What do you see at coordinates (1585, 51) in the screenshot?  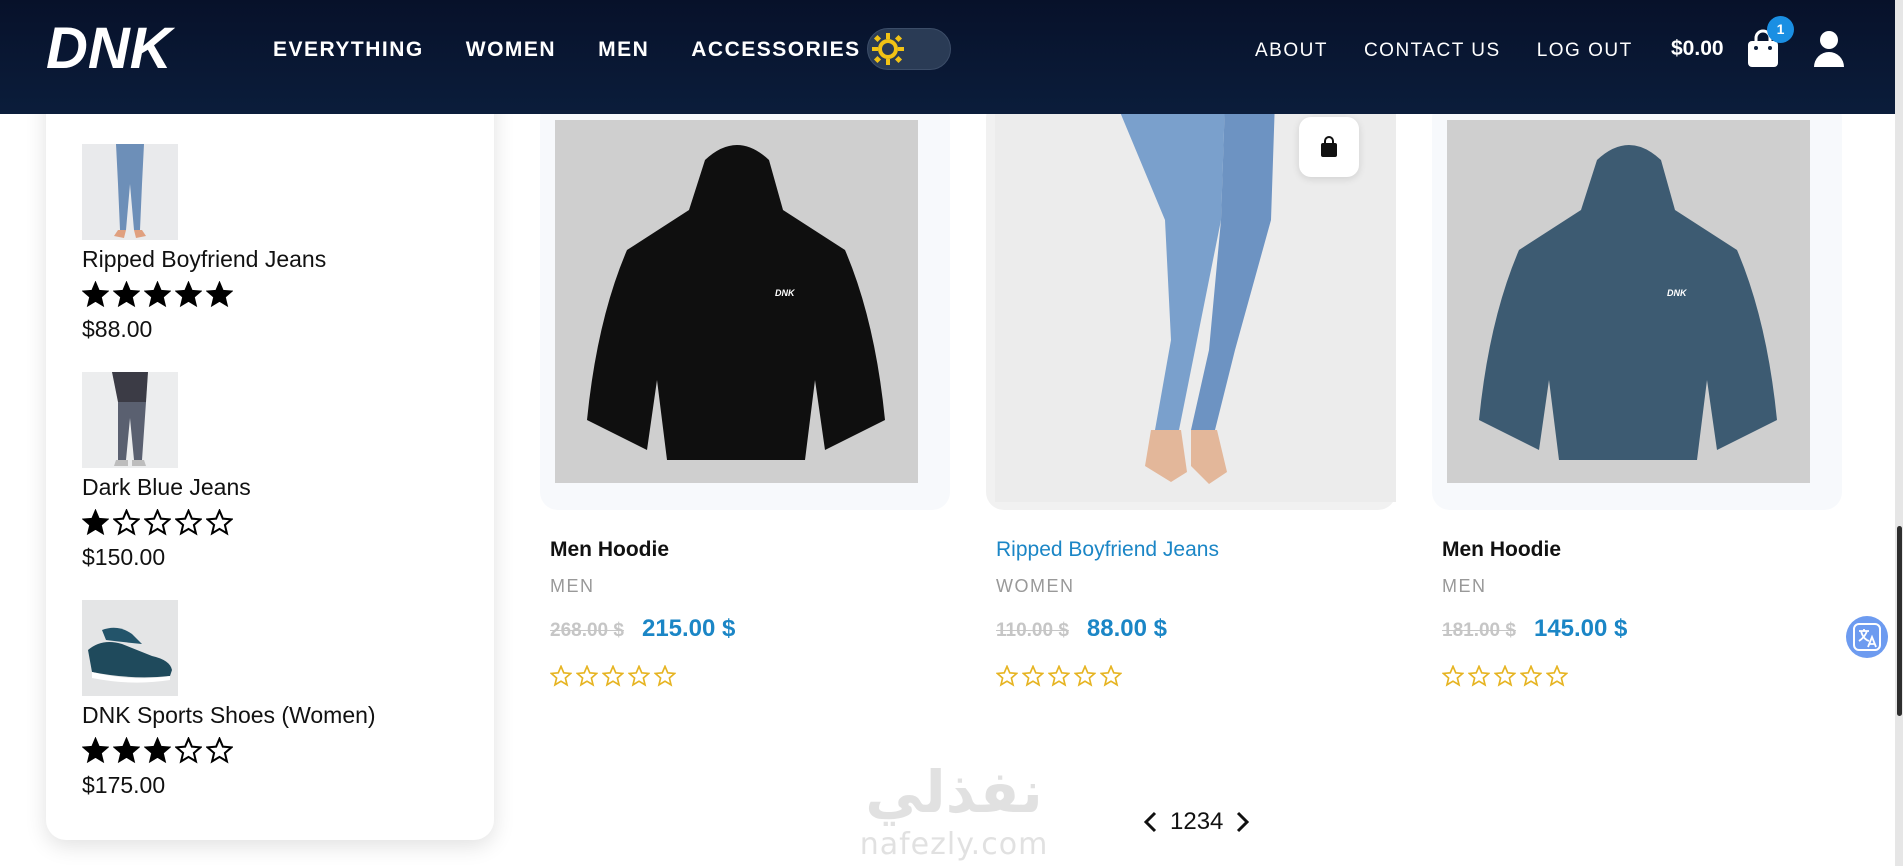 I see `nav-log-out: LOG OUT` at bounding box center [1585, 51].